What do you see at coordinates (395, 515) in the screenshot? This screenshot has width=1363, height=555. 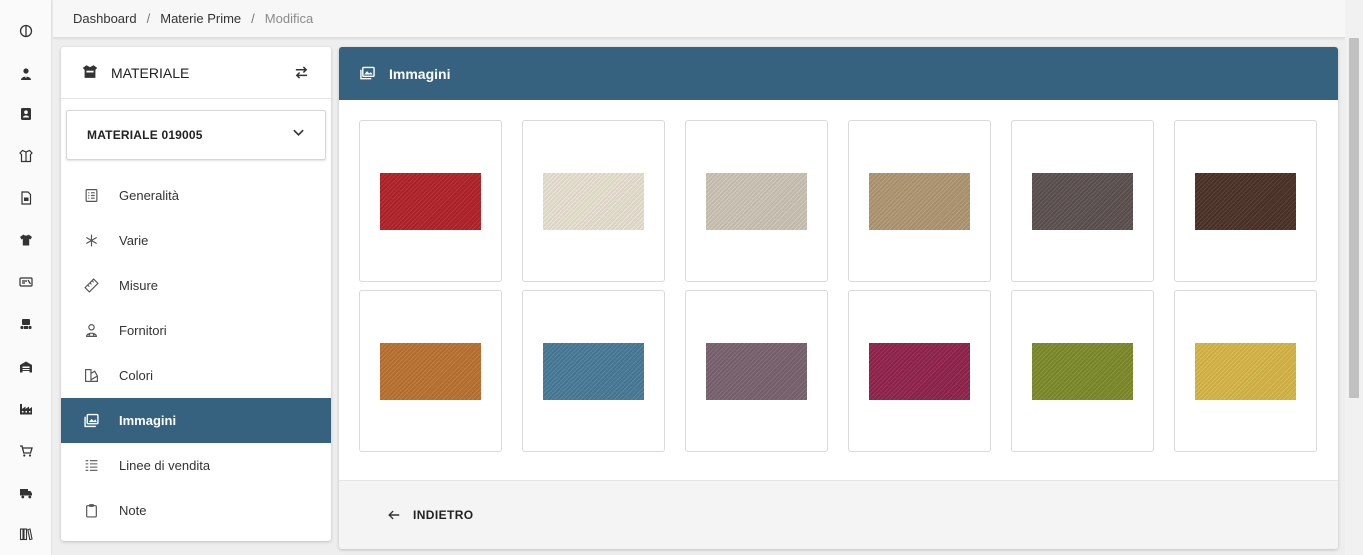 I see `arrow-left-icon` at bounding box center [395, 515].